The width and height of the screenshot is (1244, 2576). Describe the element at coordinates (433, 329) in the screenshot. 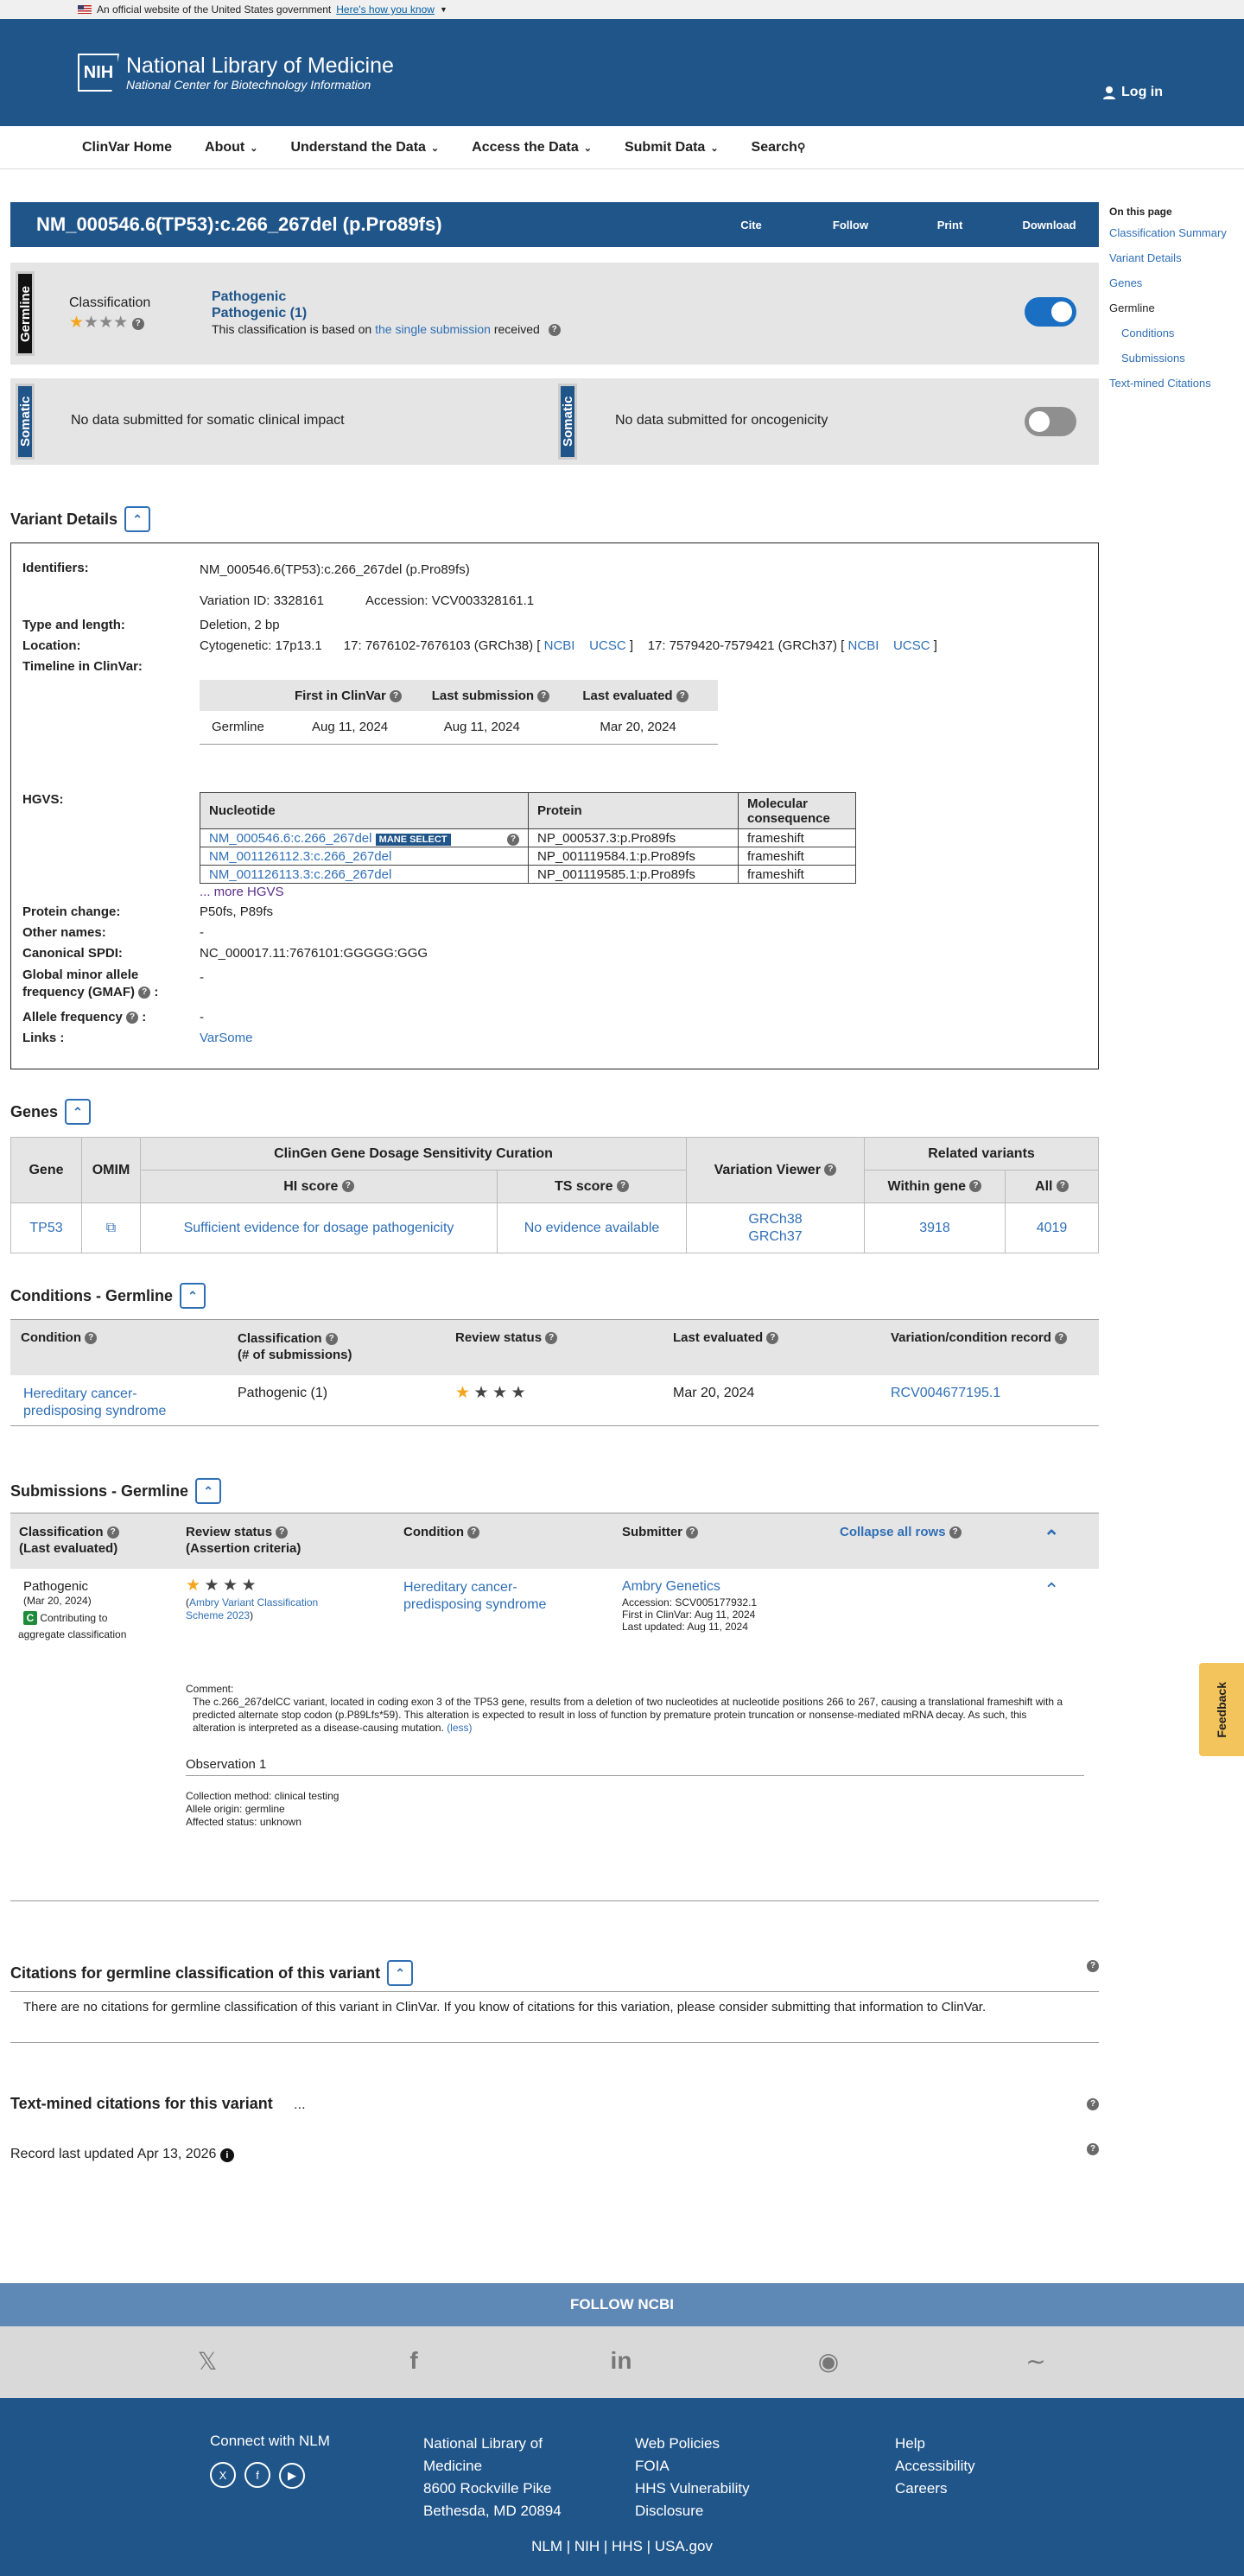

I see `single-submission-link: the single submission` at that location.